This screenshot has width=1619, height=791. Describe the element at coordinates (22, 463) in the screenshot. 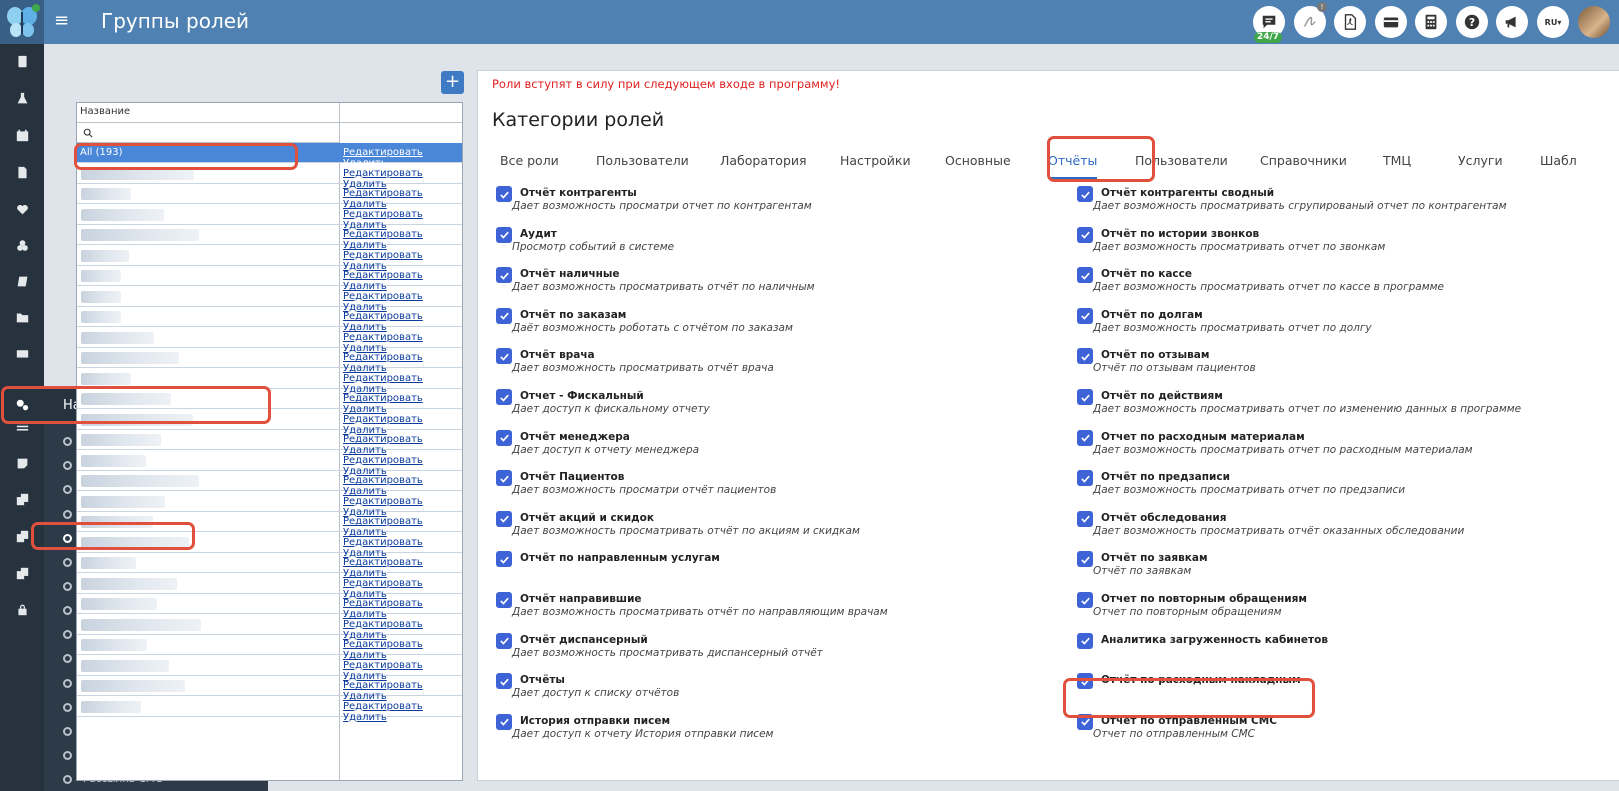

I see `sidebar-notes` at that location.